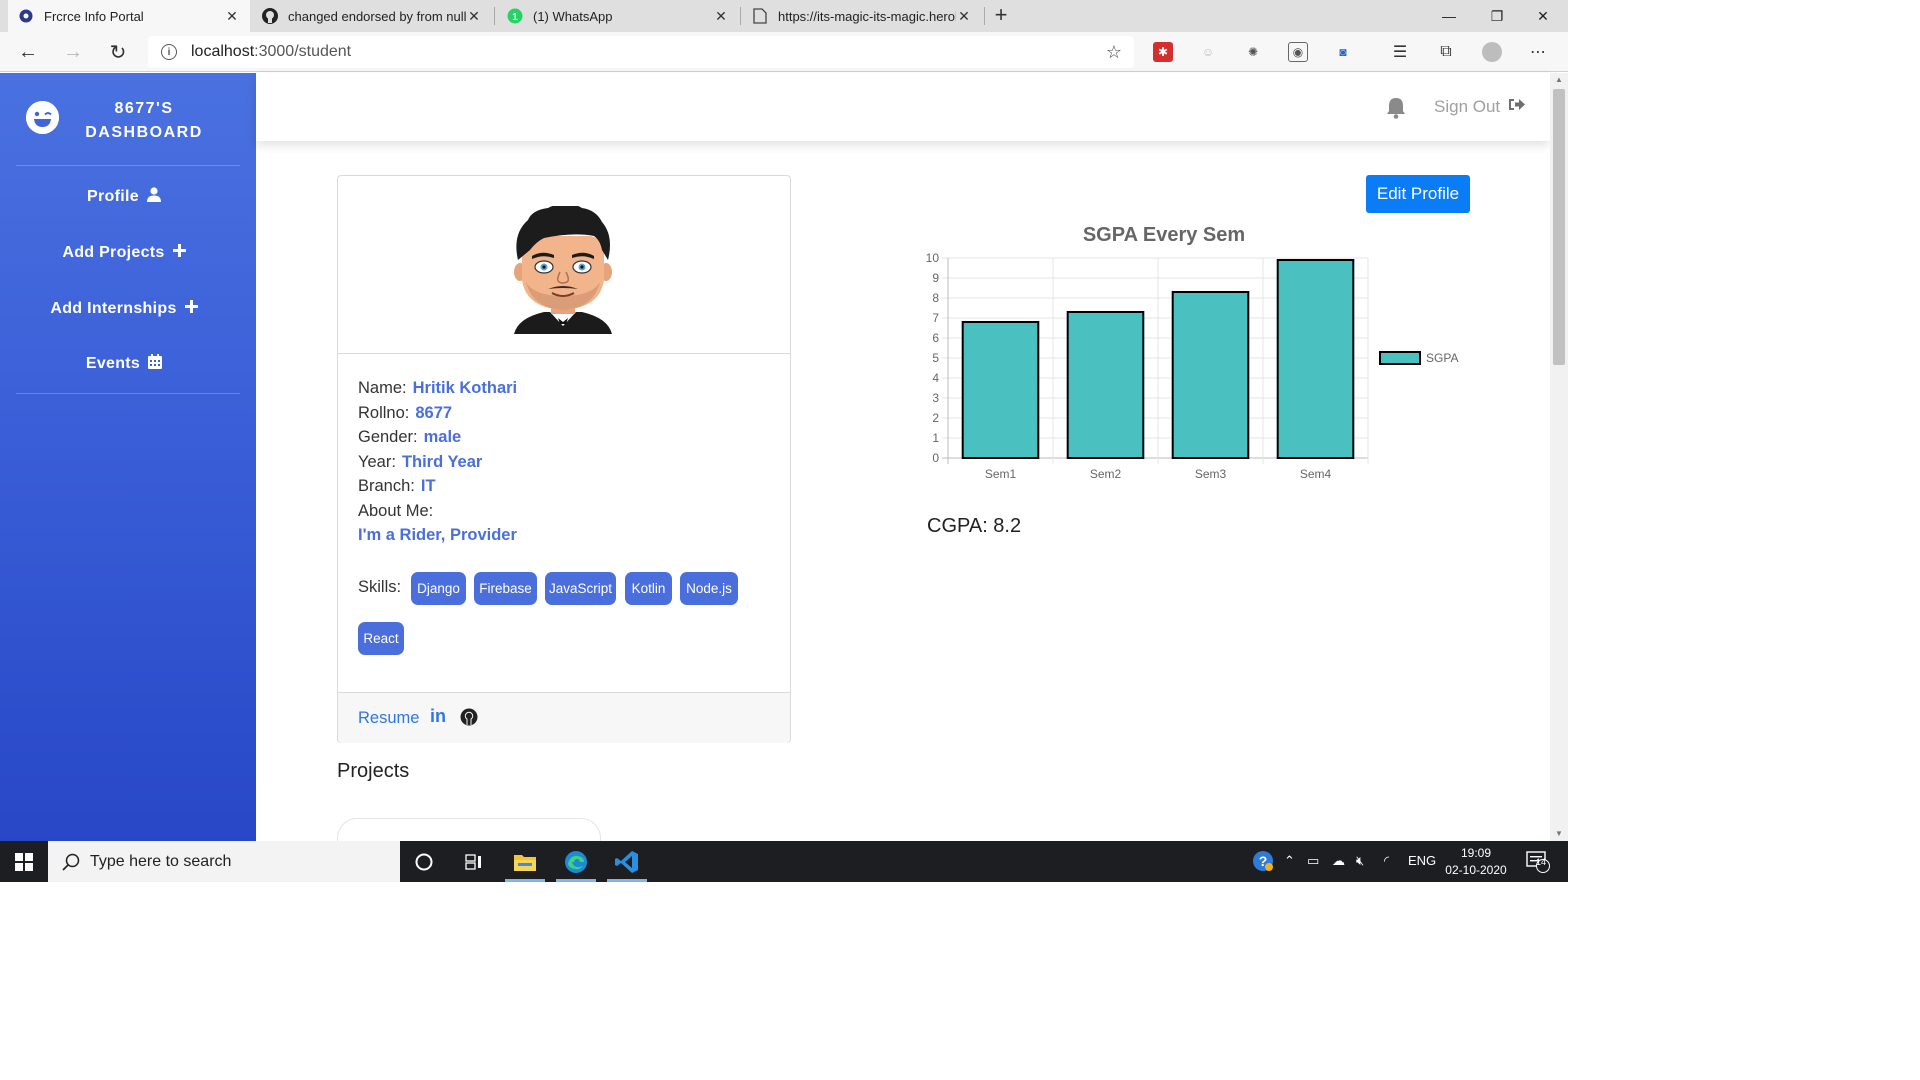 This screenshot has height=1080, width=1920. What do you see at coordinates (438, 388) in the screenshot?
I see `profile-field-name: Name: Hritik Kothari` at bounding box center [438, 388].